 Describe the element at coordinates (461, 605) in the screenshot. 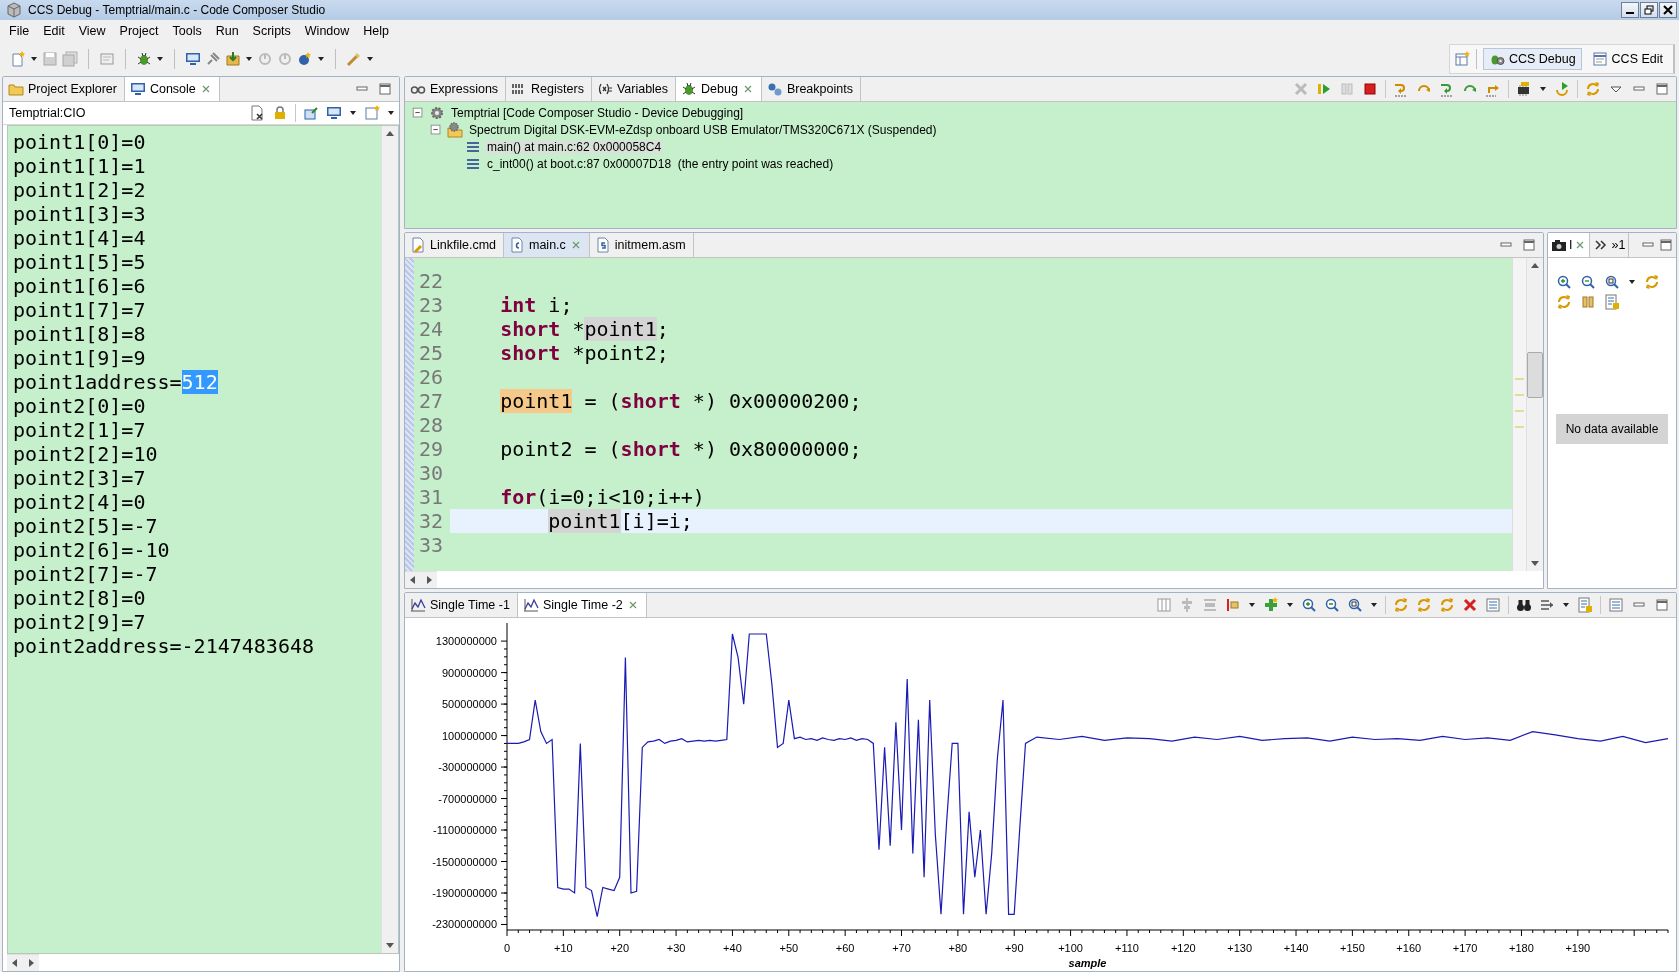

I see `view-tab: Single Time -1` at that location.